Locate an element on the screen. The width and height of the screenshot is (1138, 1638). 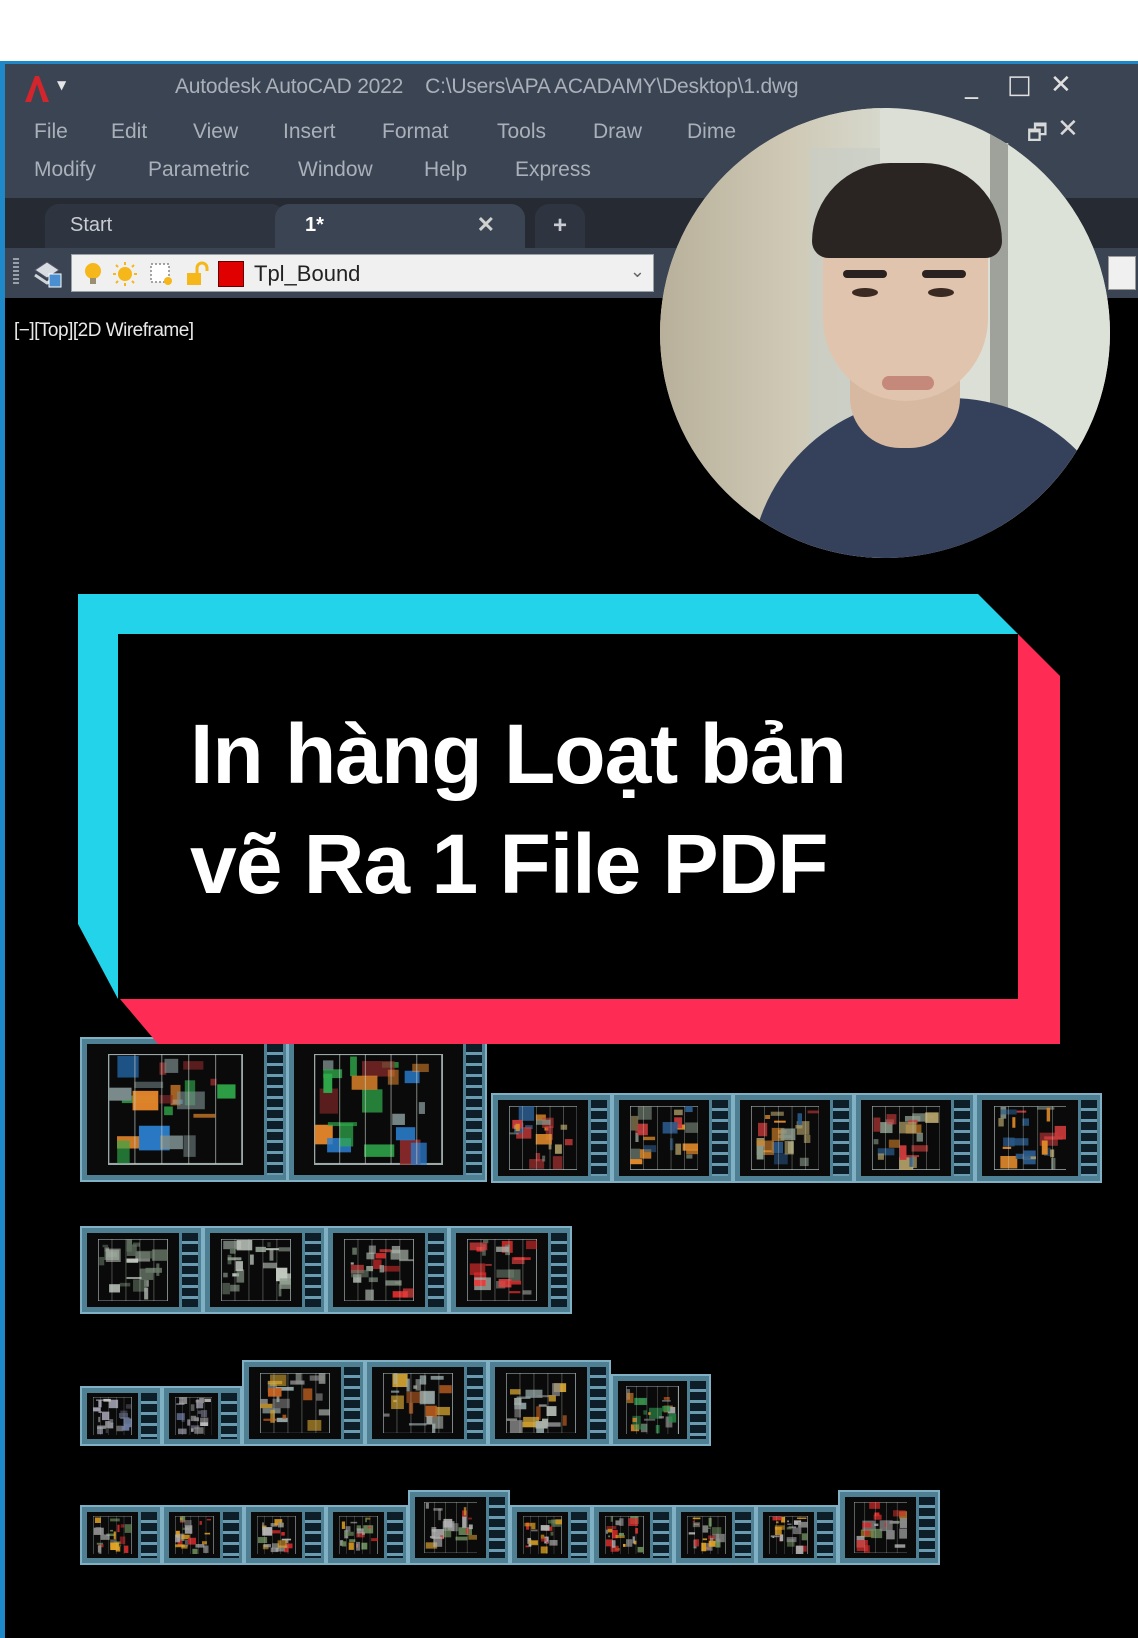
menu-insert: Insert is located at coordinates (309, 132).